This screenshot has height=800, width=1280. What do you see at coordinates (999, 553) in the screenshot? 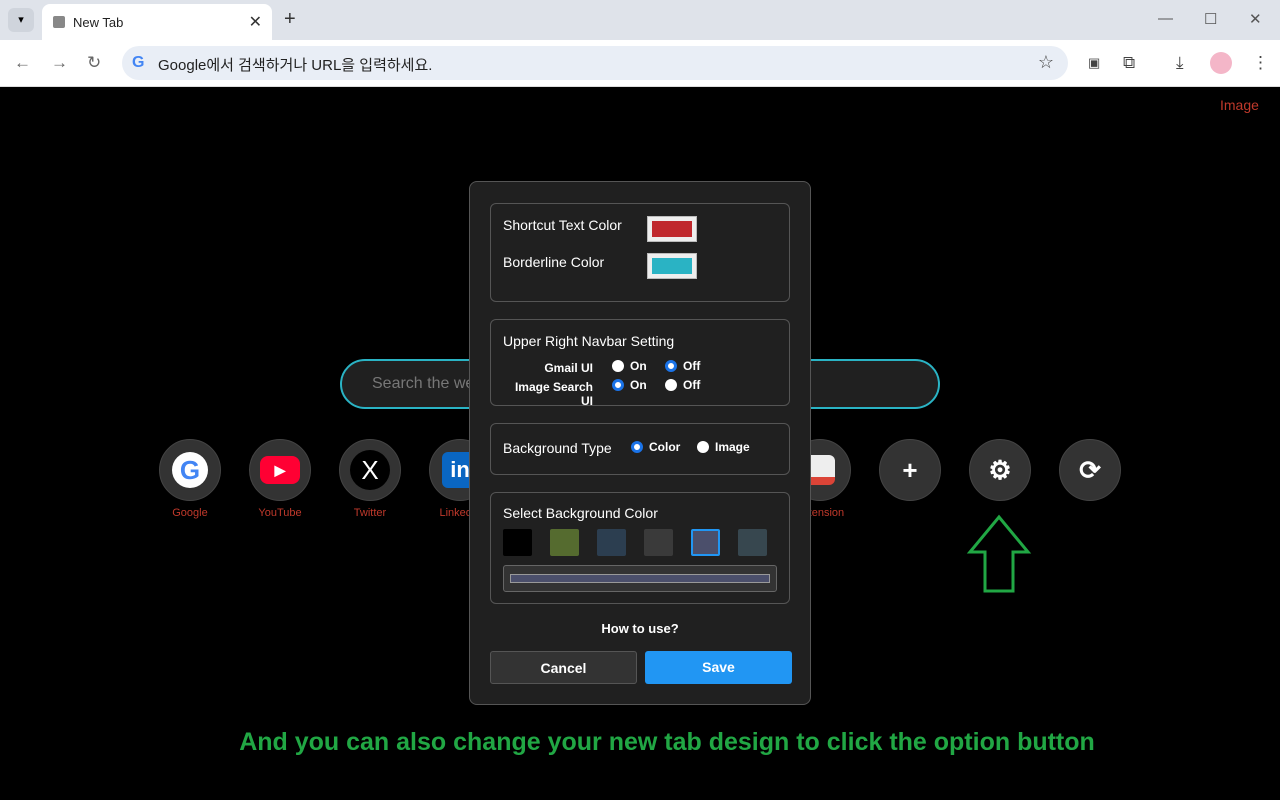
I see `arrow-up-annotation-icon` at bounding box center [999, 553].